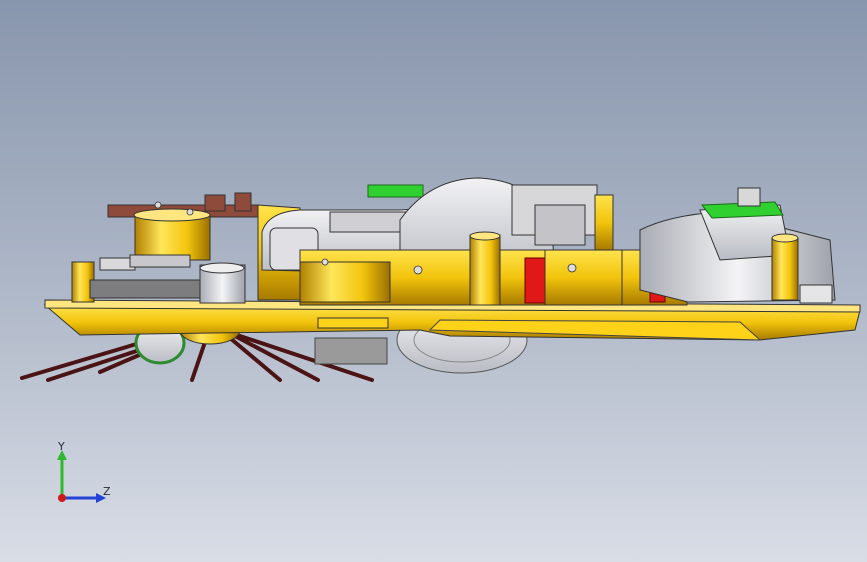 The height and width of the screenshot is (562, 867). Describe the element at coordinates (62, 498) in the screenshot. I see `origin-point` at that location.